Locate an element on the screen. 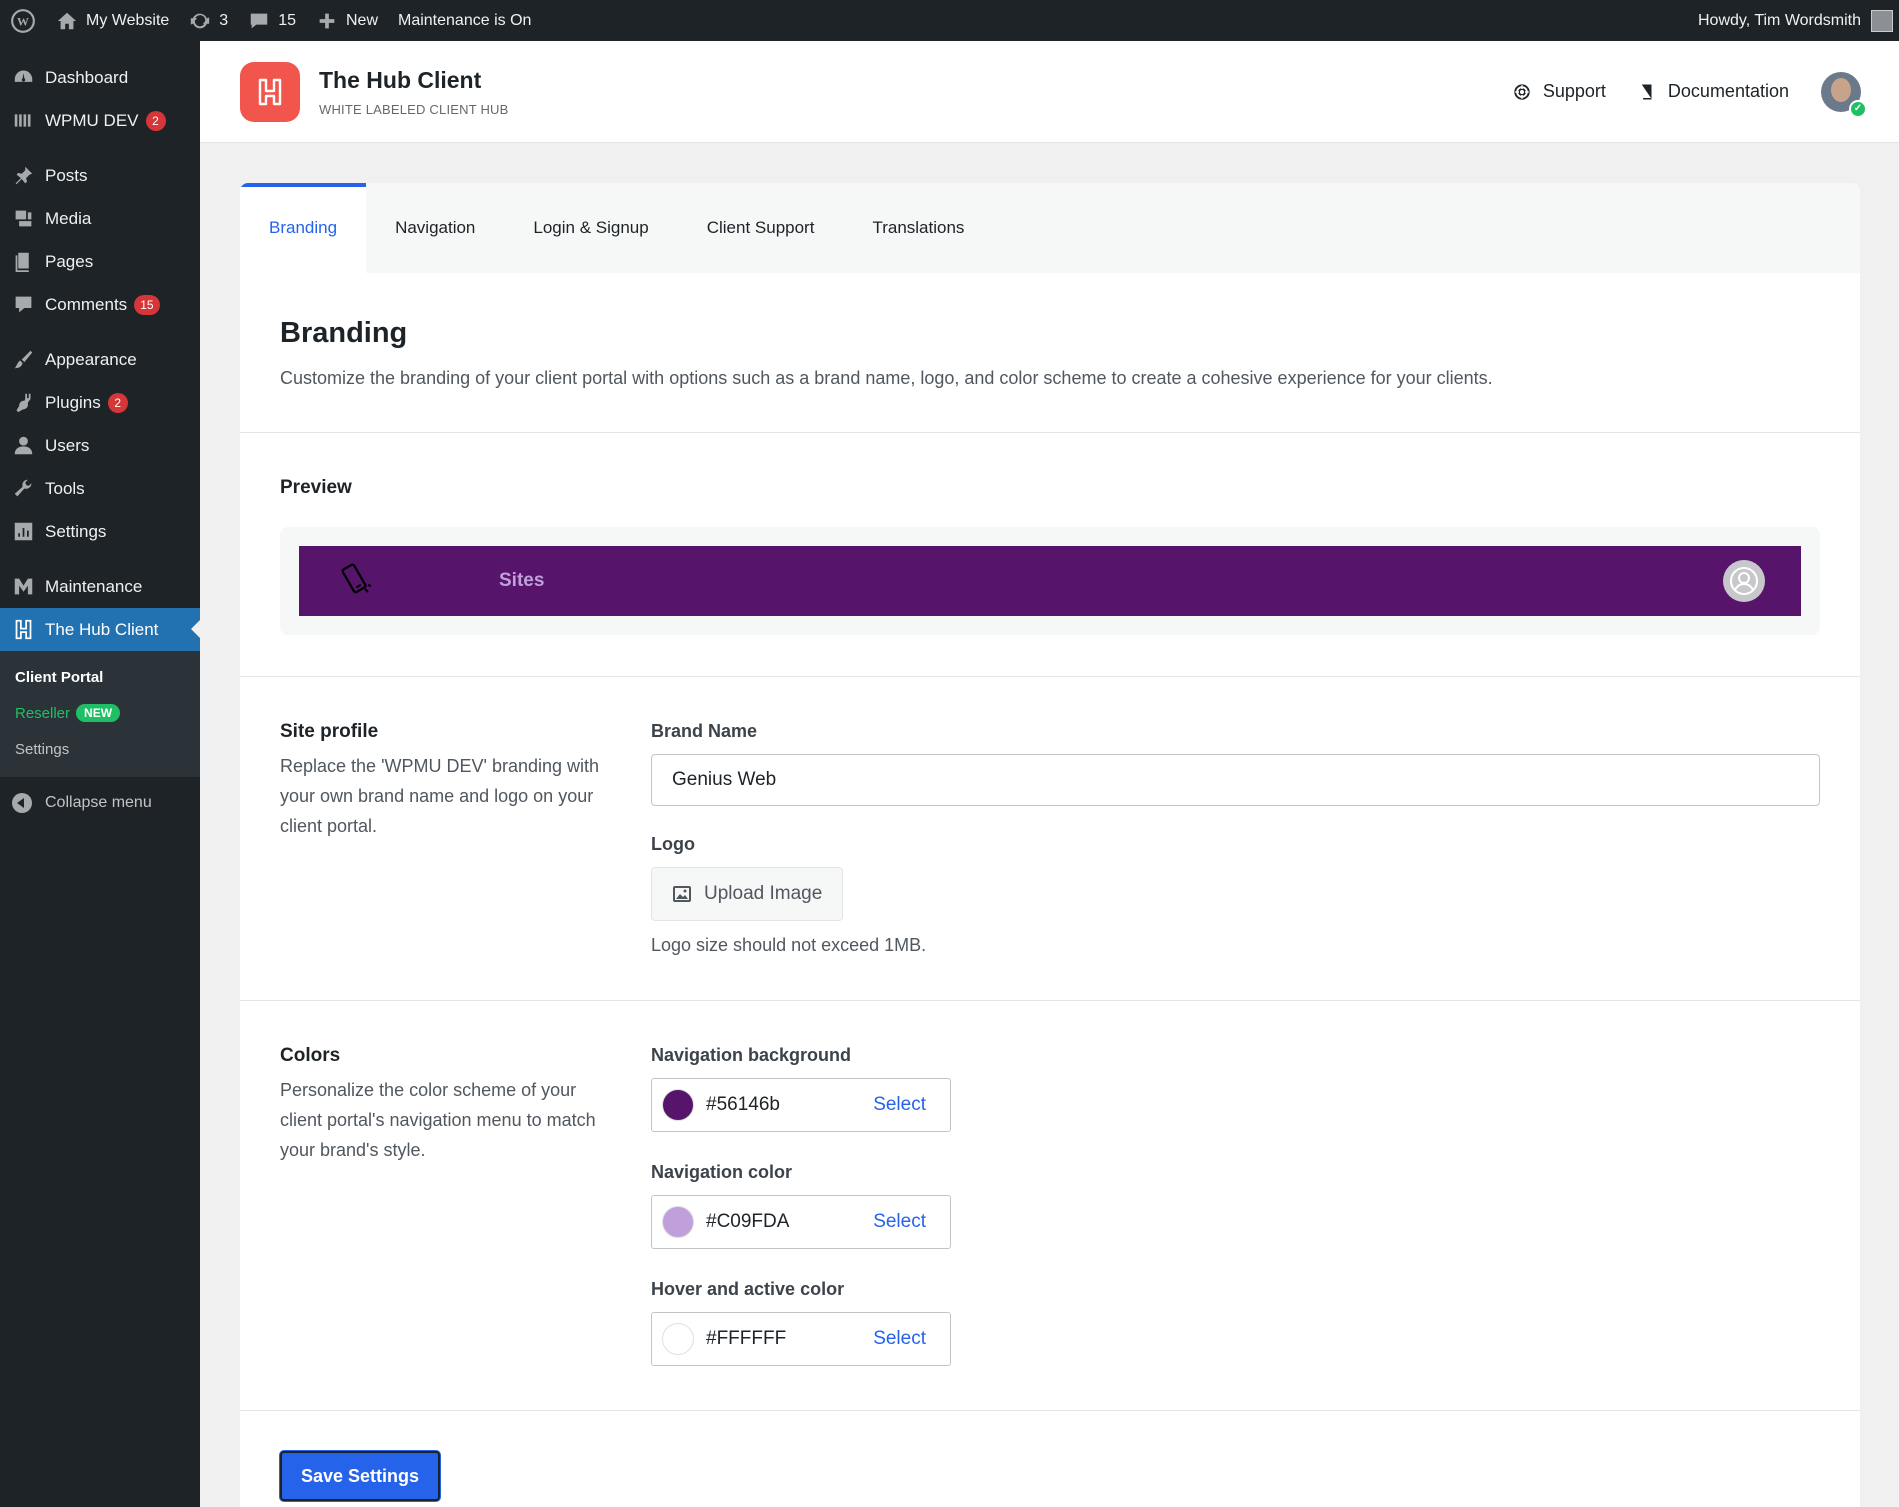  reseller-label: Reseller is located at coordinates (43, 713).